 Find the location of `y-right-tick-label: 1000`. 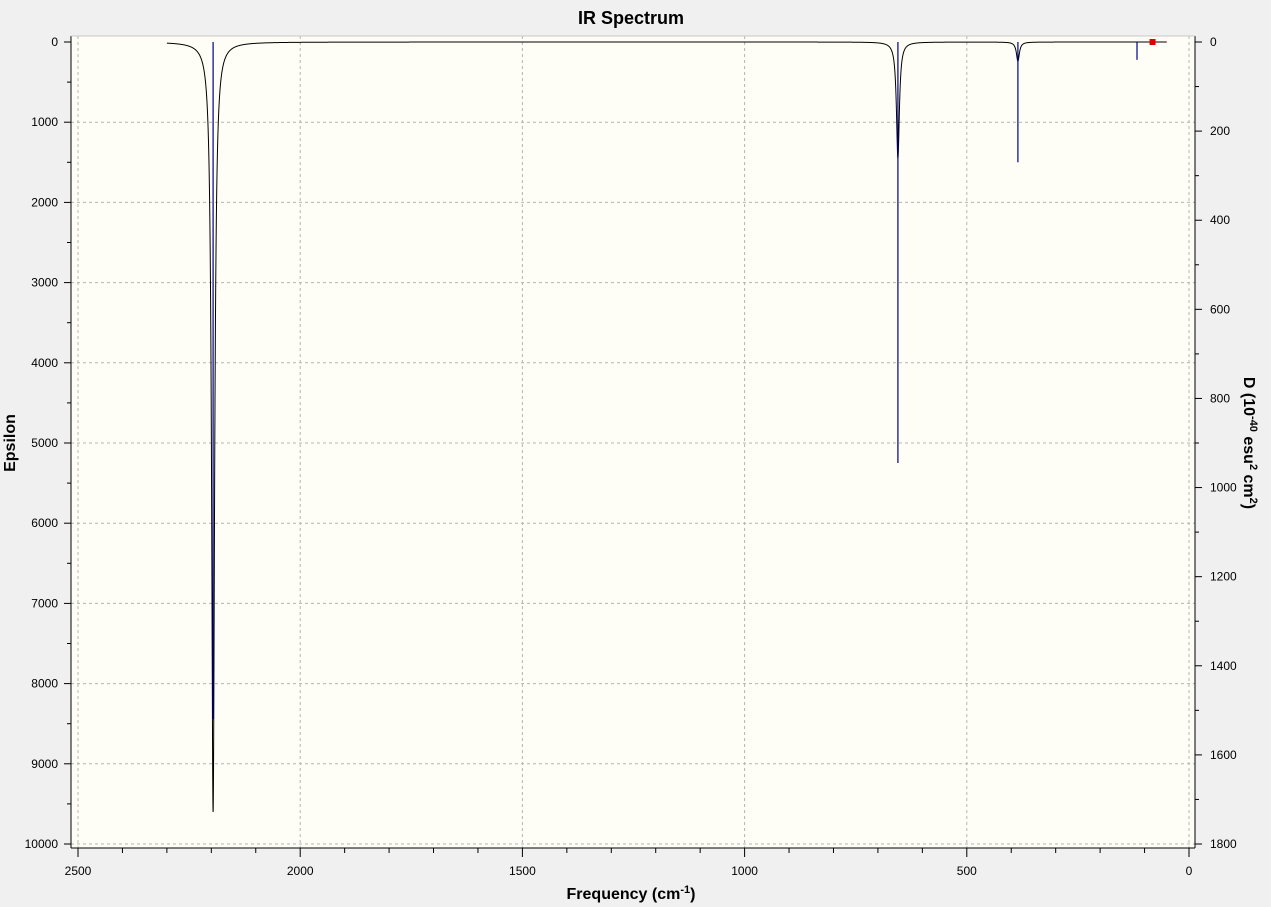

y-right-tick-label: 1000 is located at coordinates (1223, 488).